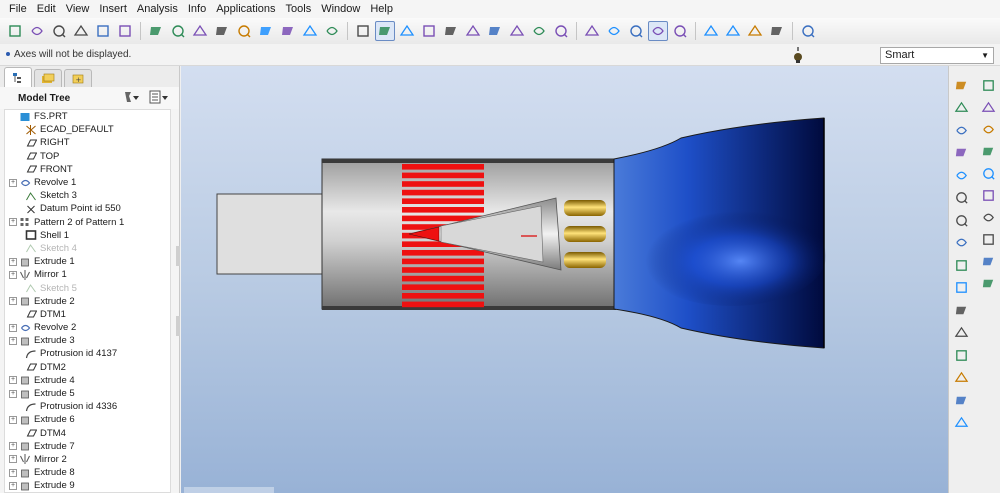 The width and height of the screenshot is (1000, 493). I want to click on spin-center-button, so click(385, 31).